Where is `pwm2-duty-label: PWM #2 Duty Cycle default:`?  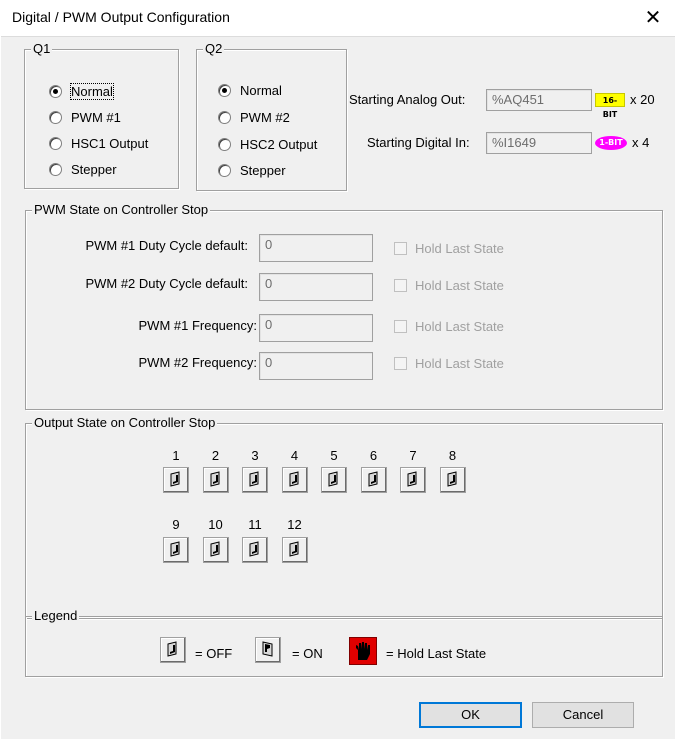 pwm2-duty-label: PWM #2 Duty Cycle default: is located at coordinates (166, 283).